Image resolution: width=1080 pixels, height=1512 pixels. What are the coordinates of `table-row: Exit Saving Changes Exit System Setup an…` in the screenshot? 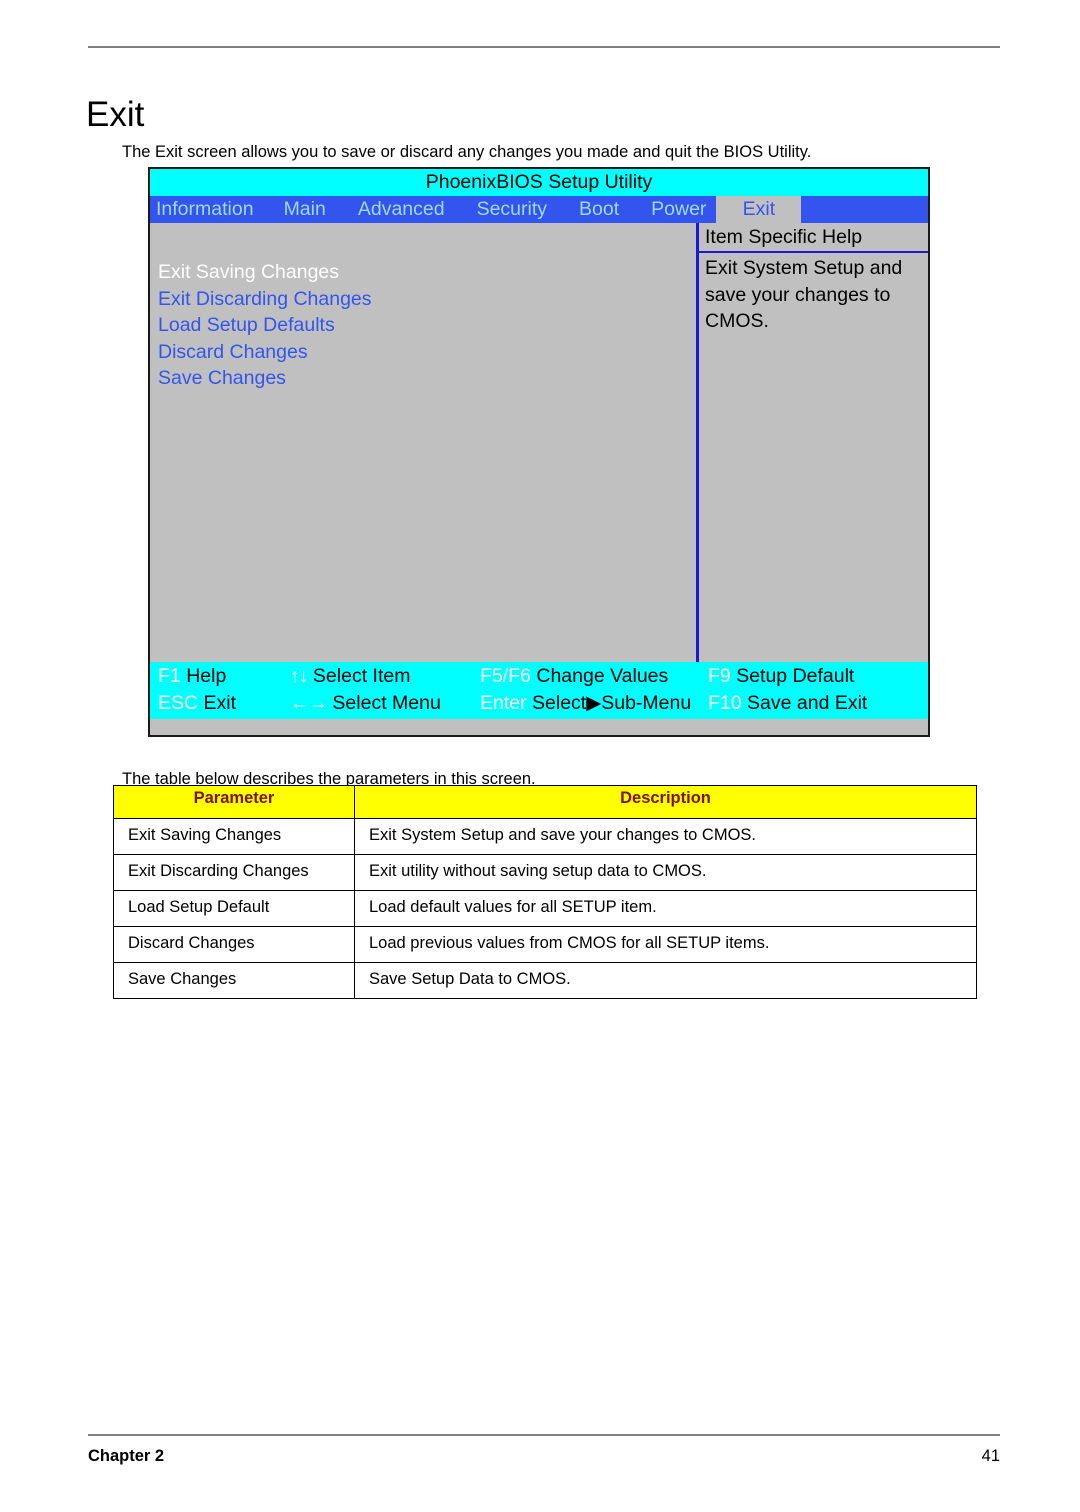 It's located at (545, 836).